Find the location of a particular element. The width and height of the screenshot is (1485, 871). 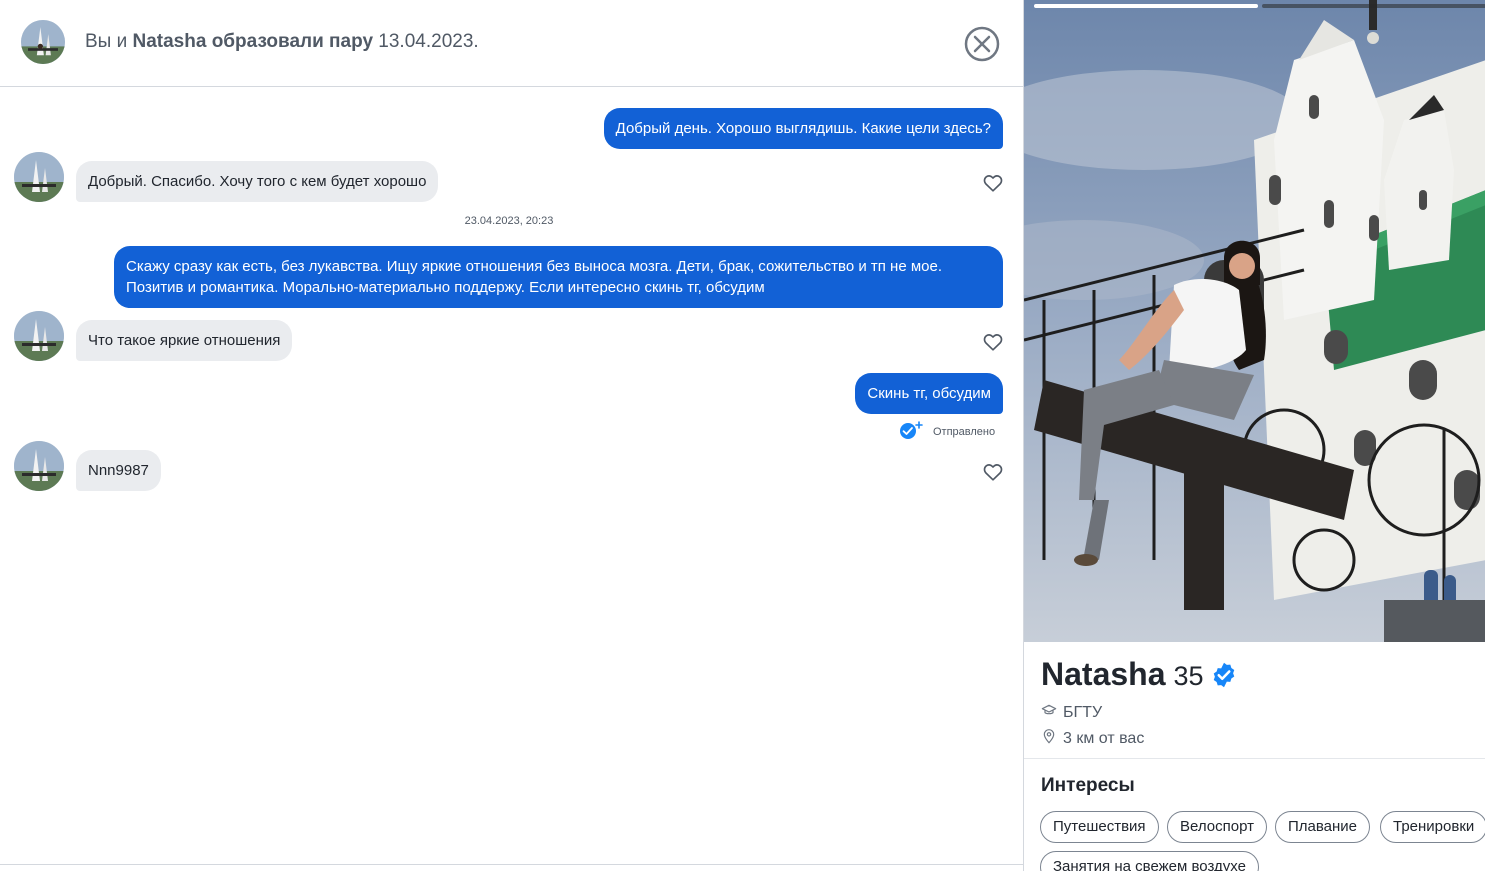

profile-distance-row: 3 км от вас is located at coordinates (1092, 738).